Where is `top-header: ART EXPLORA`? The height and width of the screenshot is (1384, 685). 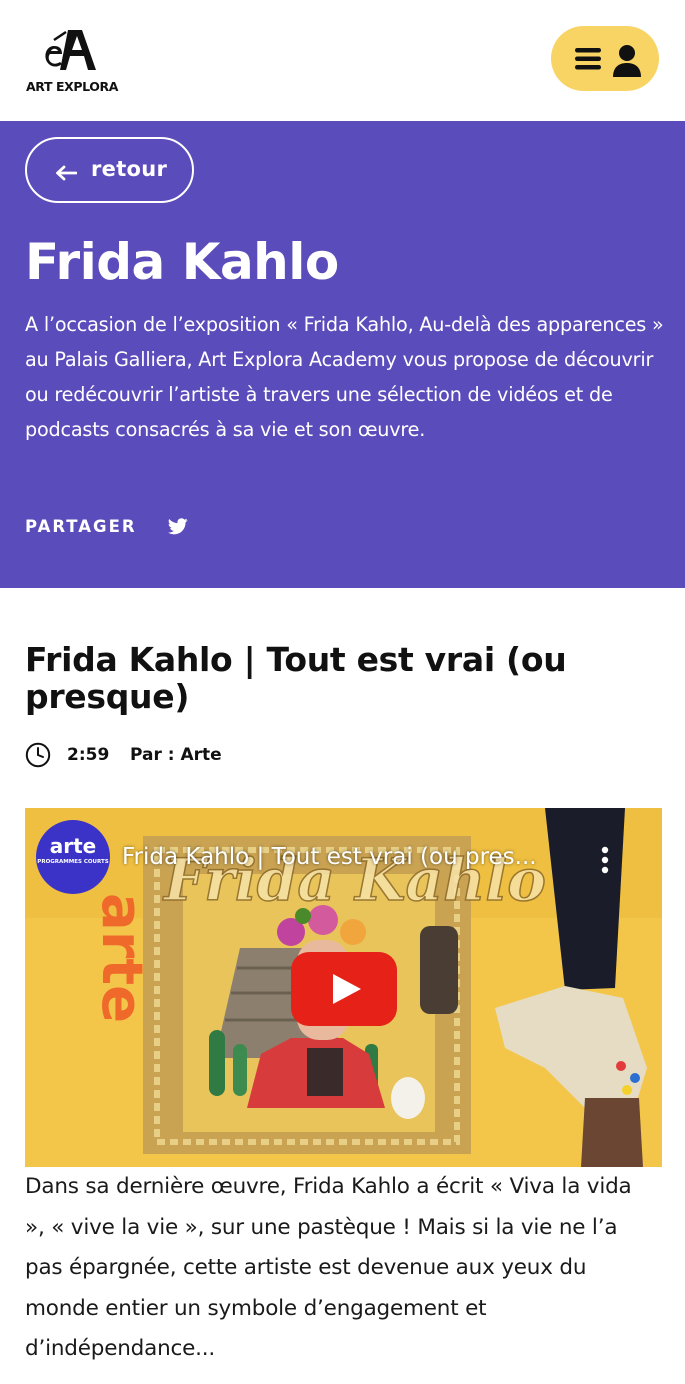
top-header: ART EXPLORA is located at coordinates (342, 60).